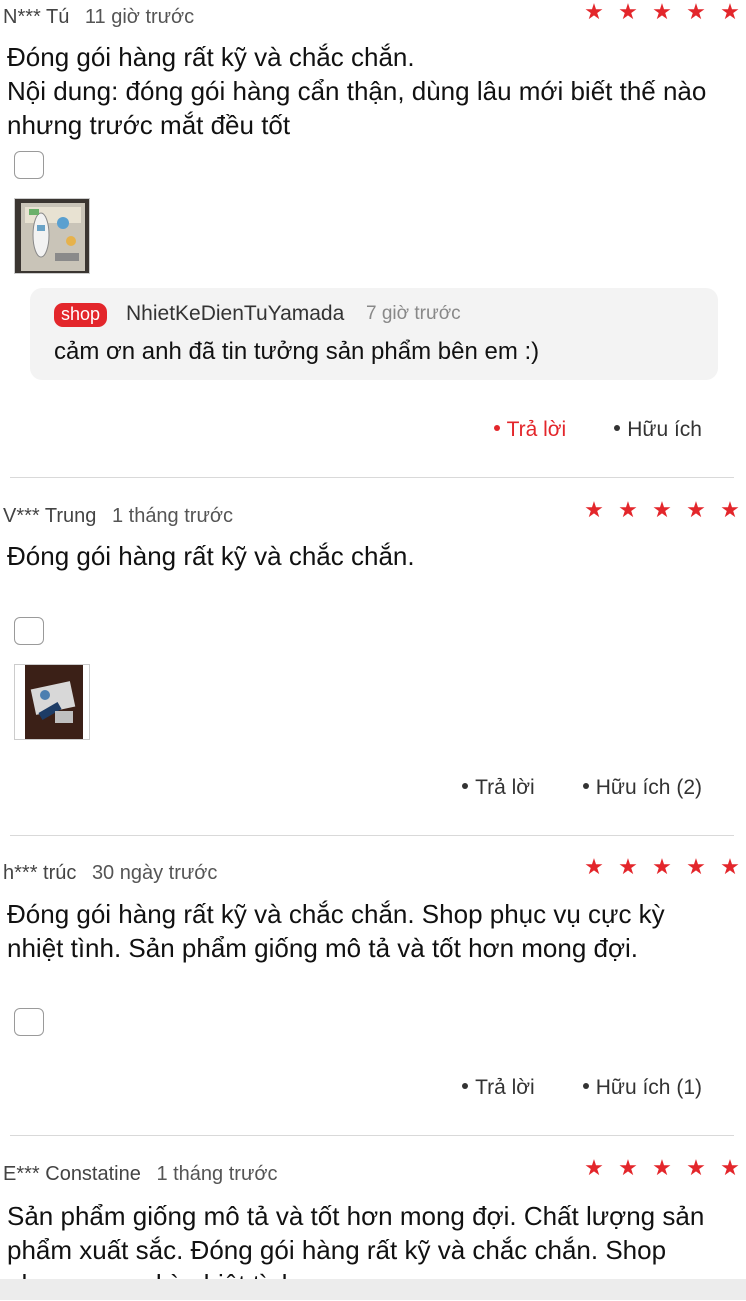  I want to click on review-text: Đóng gói hàng rất kỹ và chắc chắn., so click(375, 556).